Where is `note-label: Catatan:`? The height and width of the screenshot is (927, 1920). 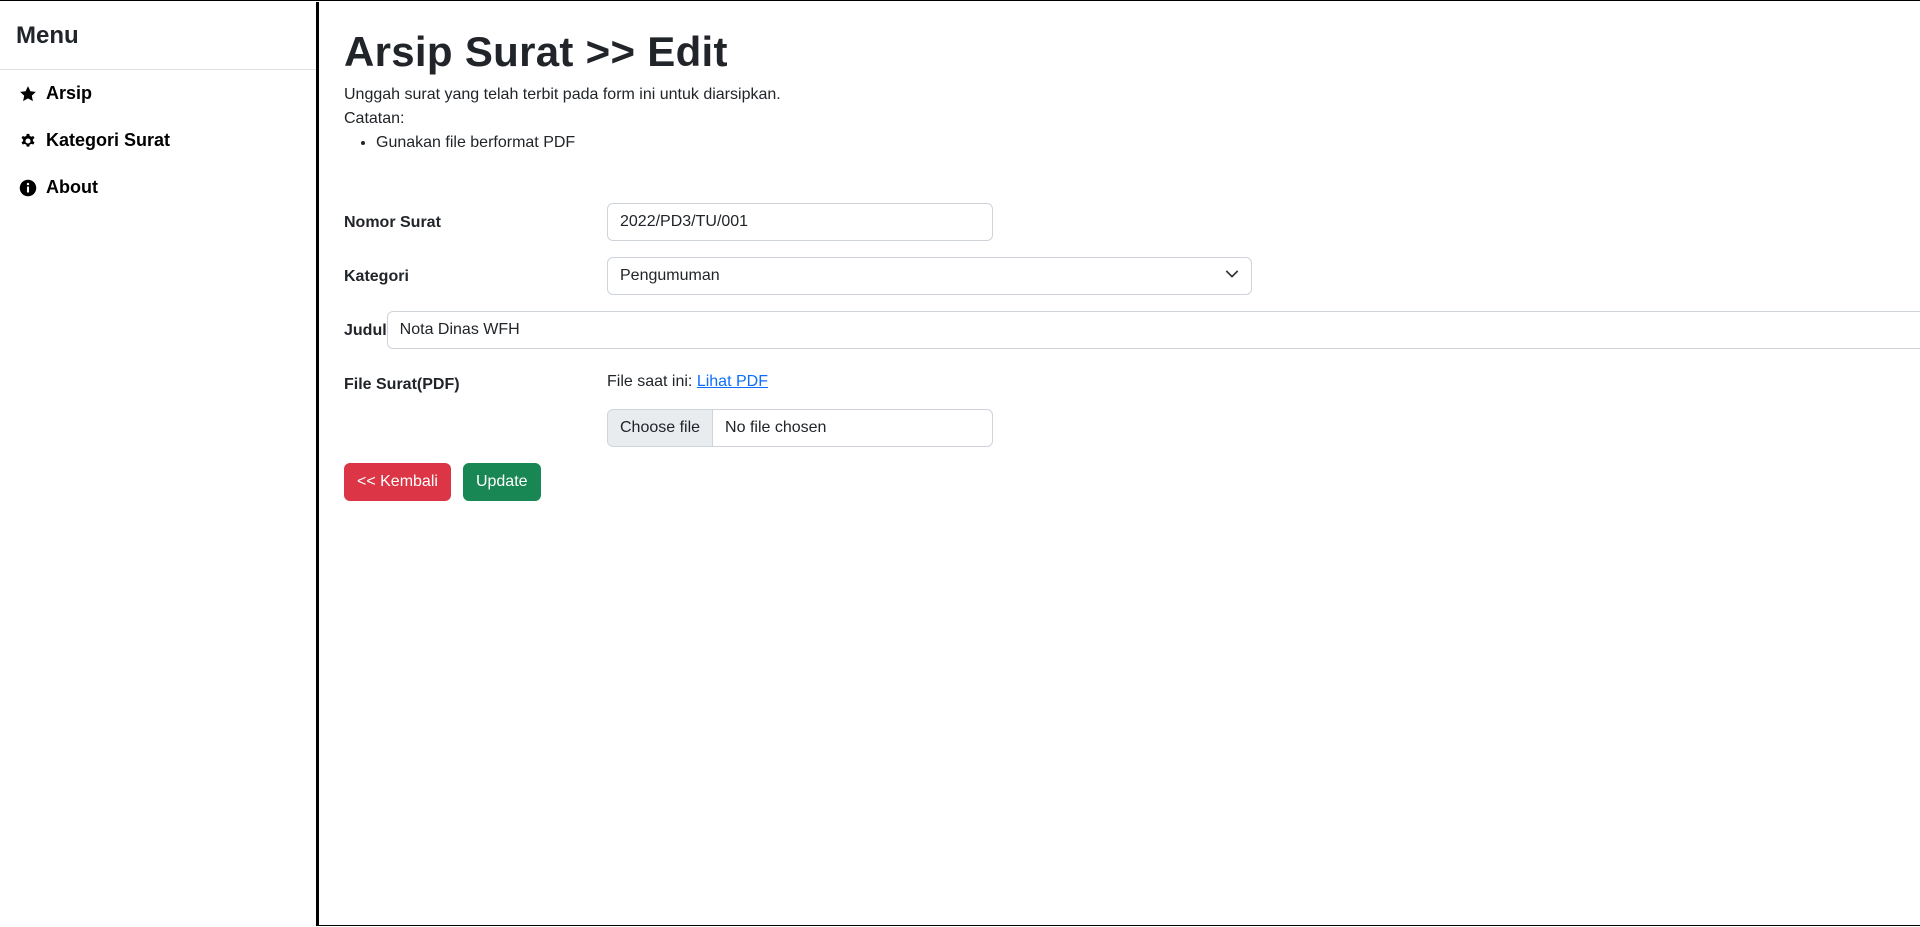
note-label: Catatan: is located at coordinates (374, 118).